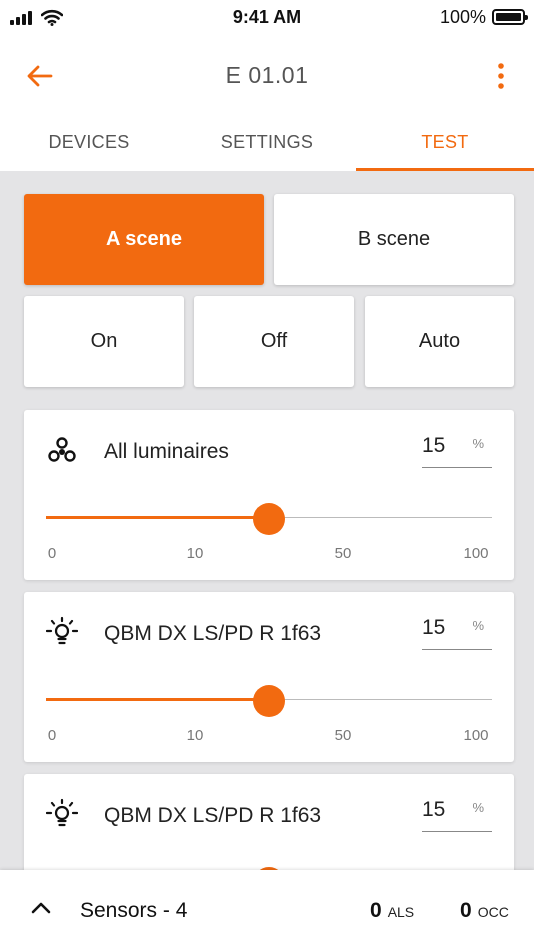 The height and width of the screenshot is (950, 534). What do you see at coordinates (376, 910) in the screenshot?
I see `als-count: 0` at bounding box center [376, 910].